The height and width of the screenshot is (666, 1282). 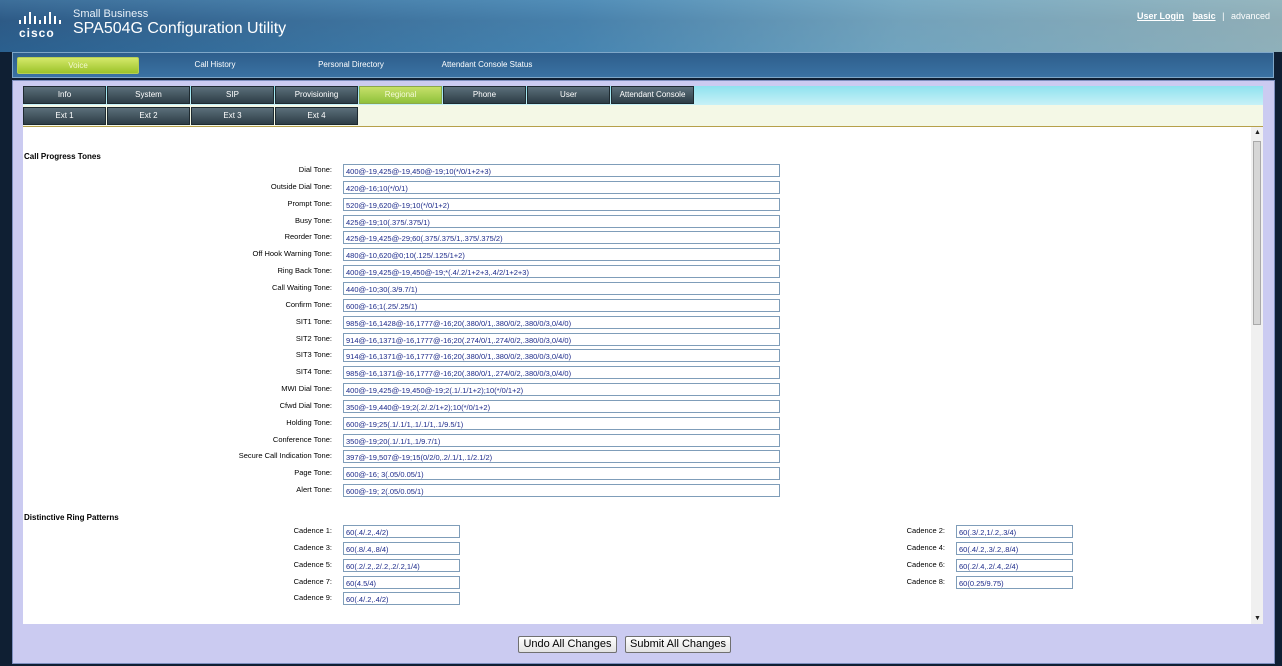 What do you see at coordinates (64, 116) in the screenshot?
I see `tab-ext-1: Ext 1` at bounding box center [64, 116].